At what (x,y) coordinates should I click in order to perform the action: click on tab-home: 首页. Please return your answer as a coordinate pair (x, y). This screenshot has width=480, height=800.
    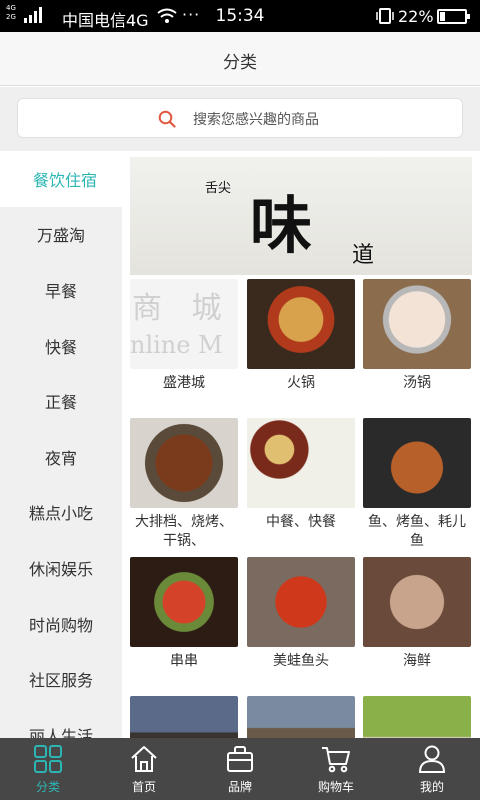
    Looking at the image, I should click on (144, 769).